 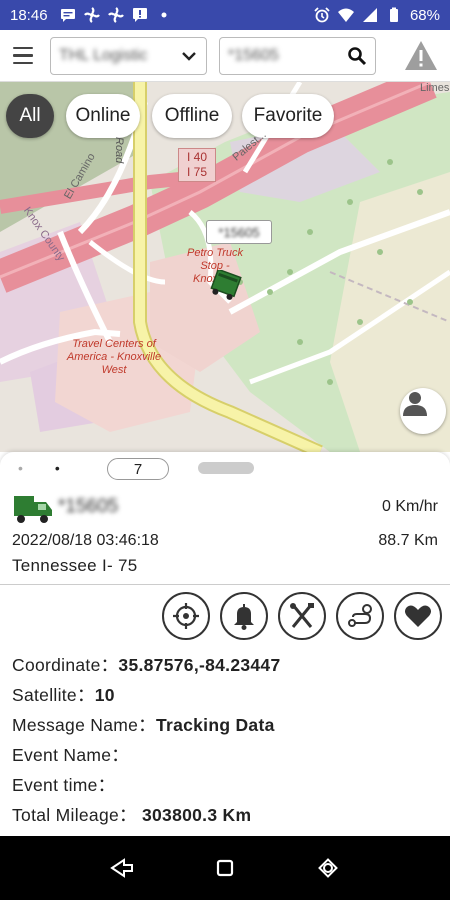 What do you see at coordinates (119, 150) in the screenshot?
I see `map-label-road: Road` at bounding box center [119, 150].